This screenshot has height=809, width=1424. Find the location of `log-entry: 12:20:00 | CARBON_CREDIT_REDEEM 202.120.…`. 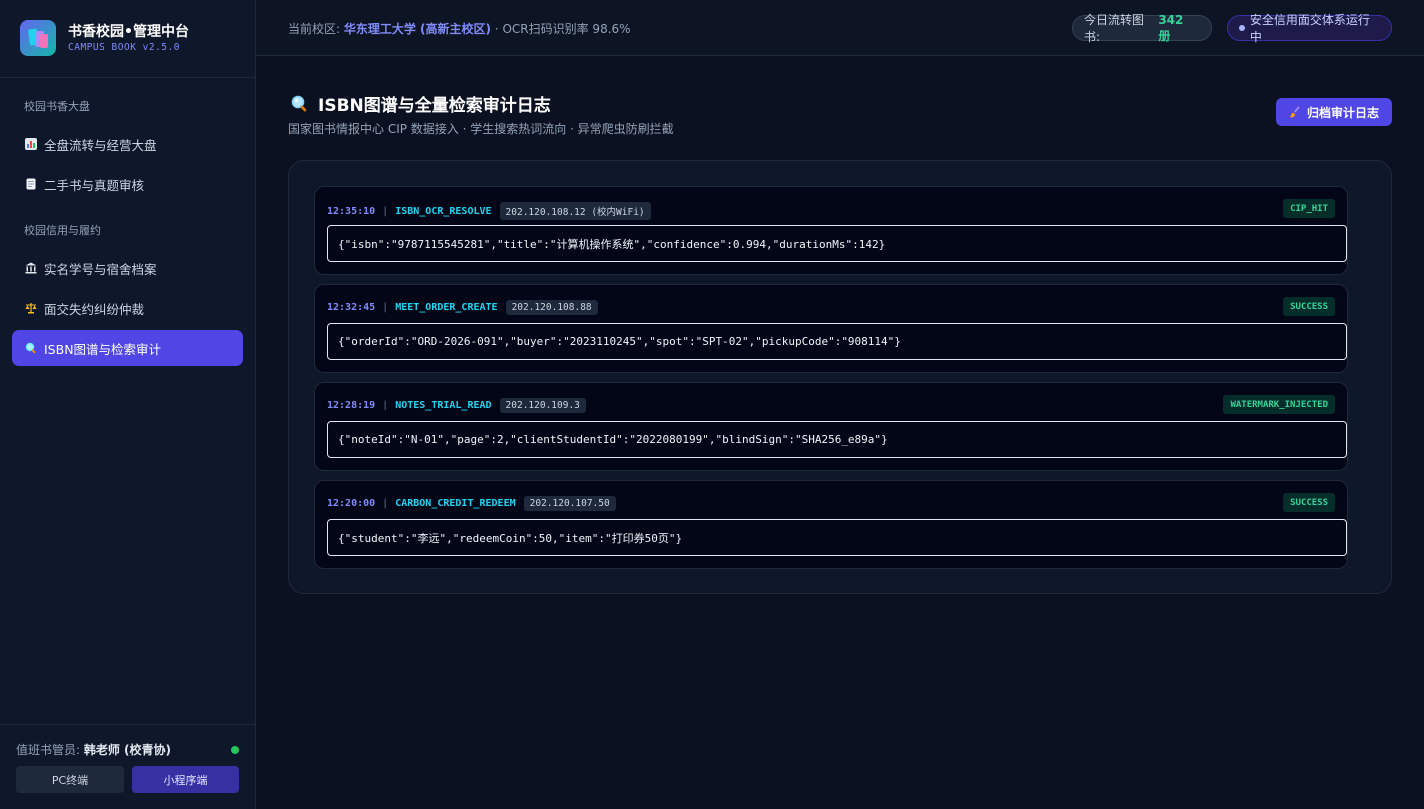

log-entry: 12:20:00 | CARBON_CREDIT_REDEEM 202.120.… is located at coordinates (831, 524).